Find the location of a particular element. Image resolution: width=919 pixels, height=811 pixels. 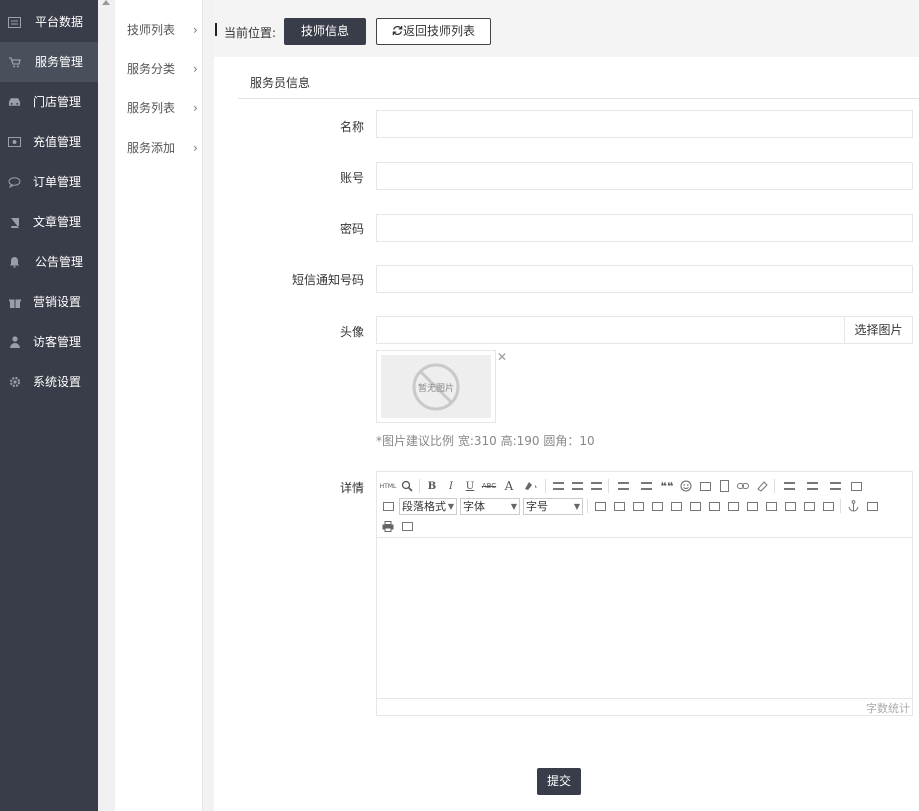

submenu-item-service-add: 服务添加 › is located at coordinates (165, 148).